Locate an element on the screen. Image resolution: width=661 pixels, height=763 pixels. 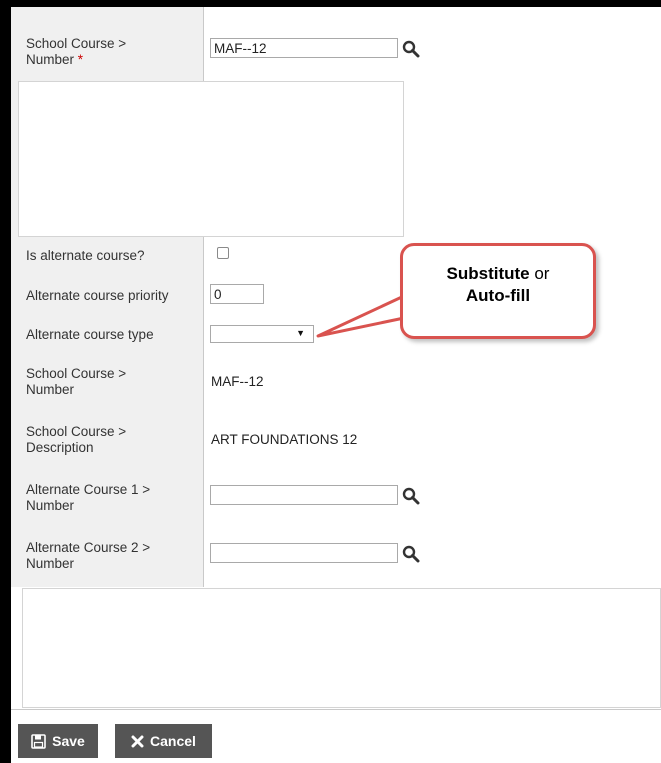
callout-box: Substitute or Auto-fill is located at coordinates (498, 291).